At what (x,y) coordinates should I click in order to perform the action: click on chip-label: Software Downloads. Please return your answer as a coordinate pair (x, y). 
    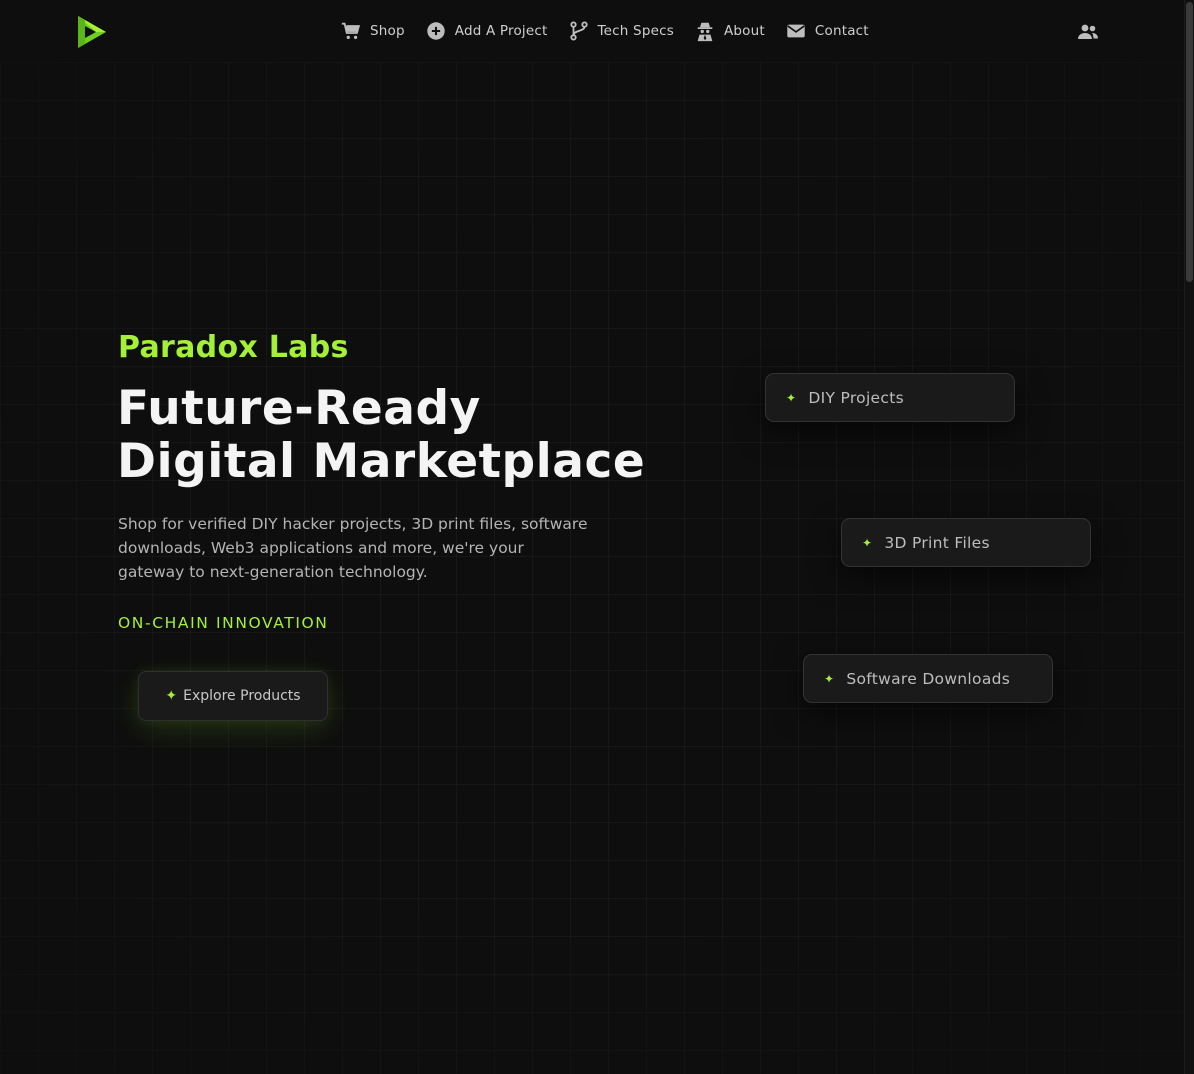
    Looking at the image, I should click on (928, 678).